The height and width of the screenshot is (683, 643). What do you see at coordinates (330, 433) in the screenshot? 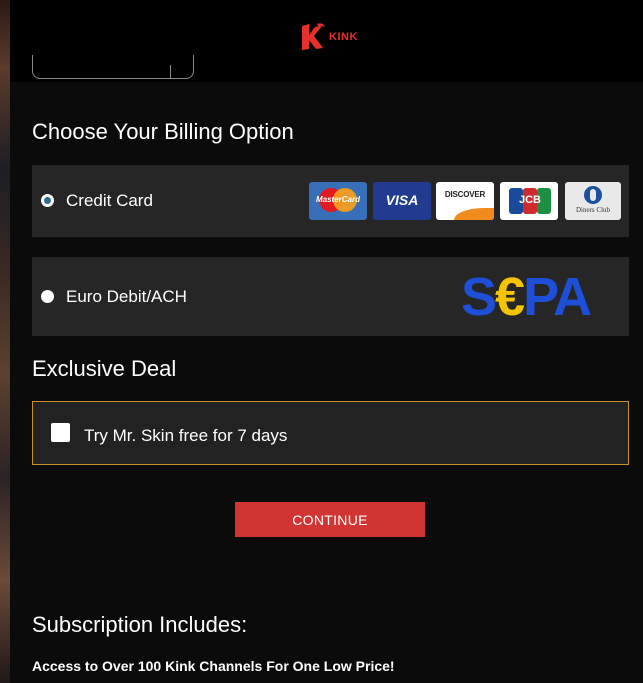
I see `exclusive-deal-box: Try Mr. Skin free for 7 days` at bounding box center [330, 433].